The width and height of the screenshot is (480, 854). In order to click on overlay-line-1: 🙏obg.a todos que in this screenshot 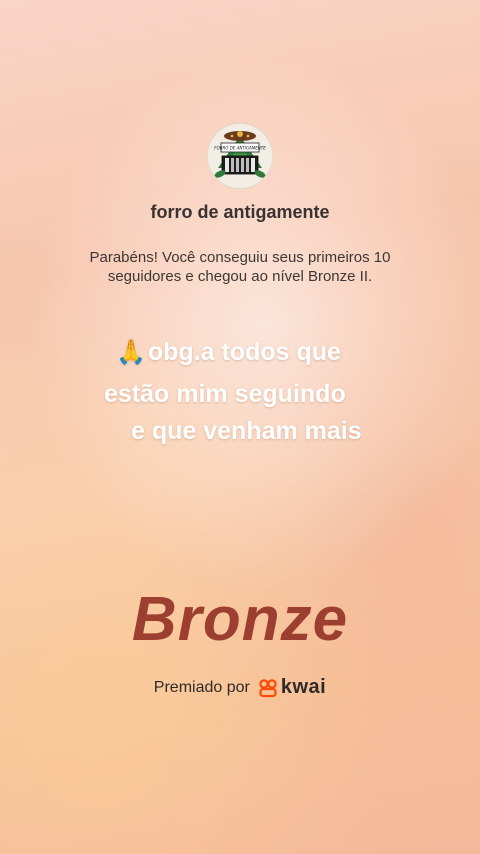, I will do `click(228, 352)`.